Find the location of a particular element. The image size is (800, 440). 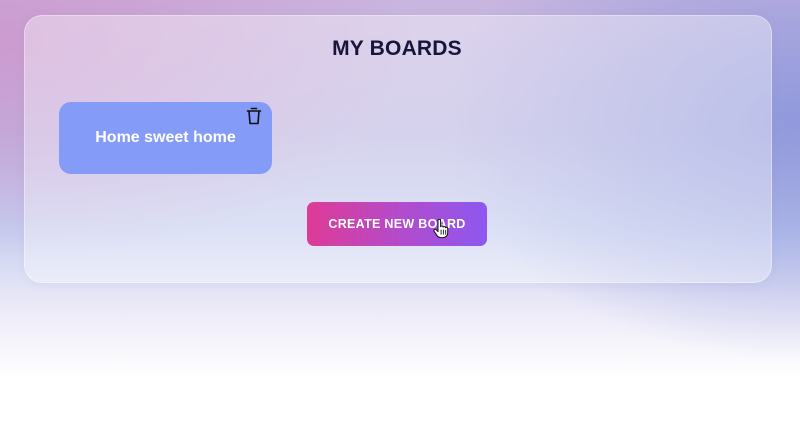

board-name: Home sweet home is located at coordinates (165, 137).